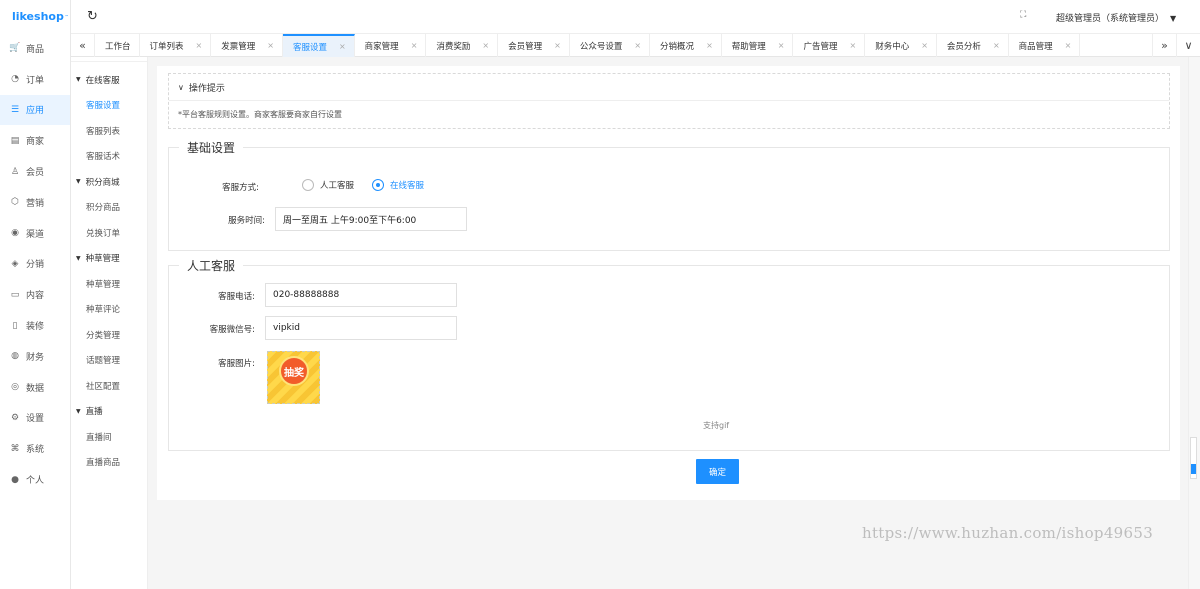 Image resolution: width=1200 pixels, height=589 pixels. What do you see at coordinates (669, 87) in the screenshot?
I see `tips-header: ∨ 操作提示` at bounding box center [669, 87].